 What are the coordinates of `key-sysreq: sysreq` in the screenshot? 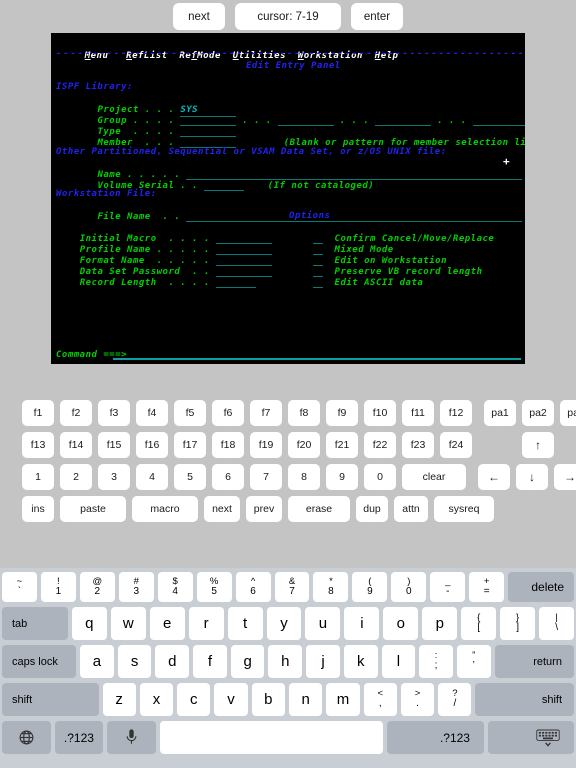 It's located at (464, 509).